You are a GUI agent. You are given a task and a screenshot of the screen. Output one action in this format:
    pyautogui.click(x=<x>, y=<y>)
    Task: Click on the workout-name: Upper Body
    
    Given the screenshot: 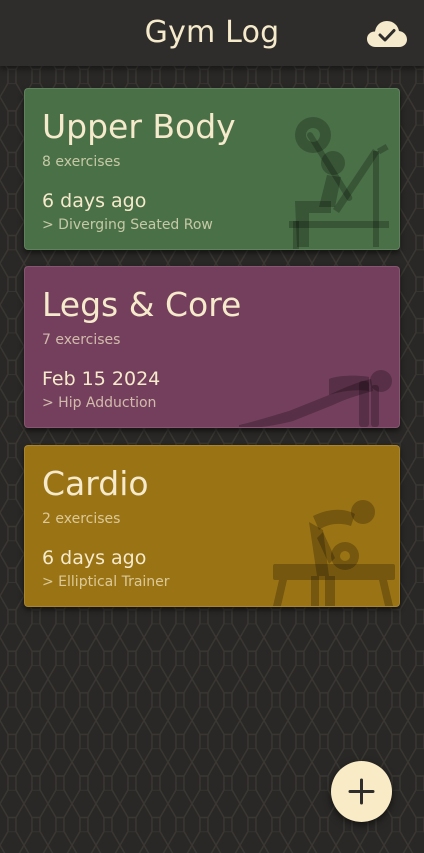 What is the action you would take?
    pyautogui.click(x=139, y=126)
    